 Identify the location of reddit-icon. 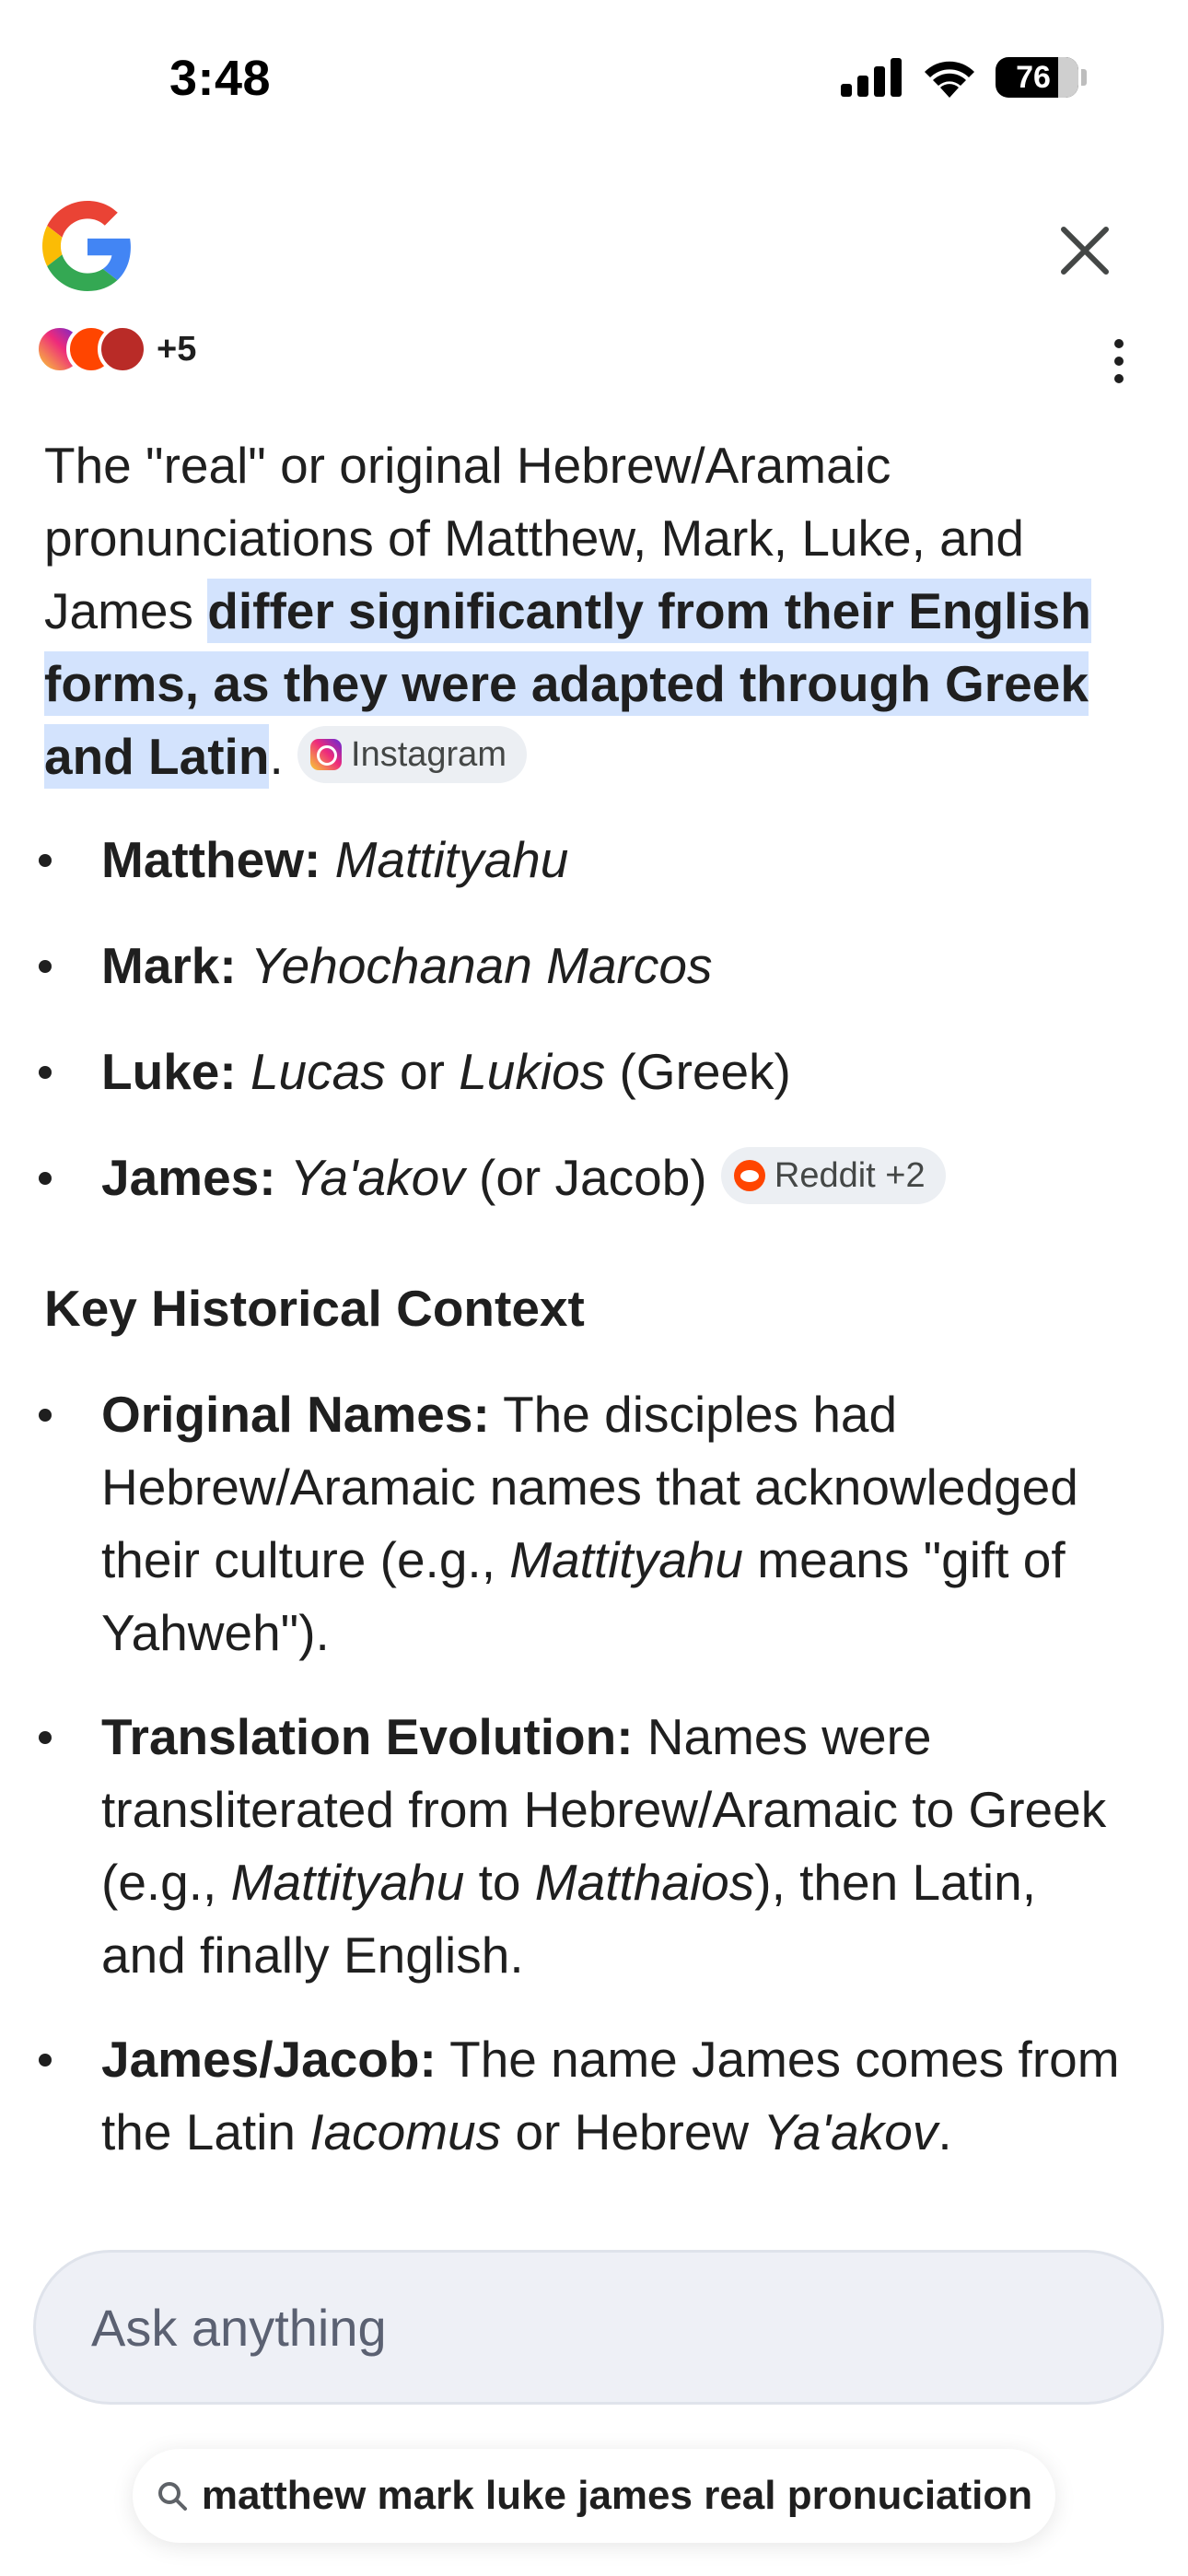
(749, 1176).